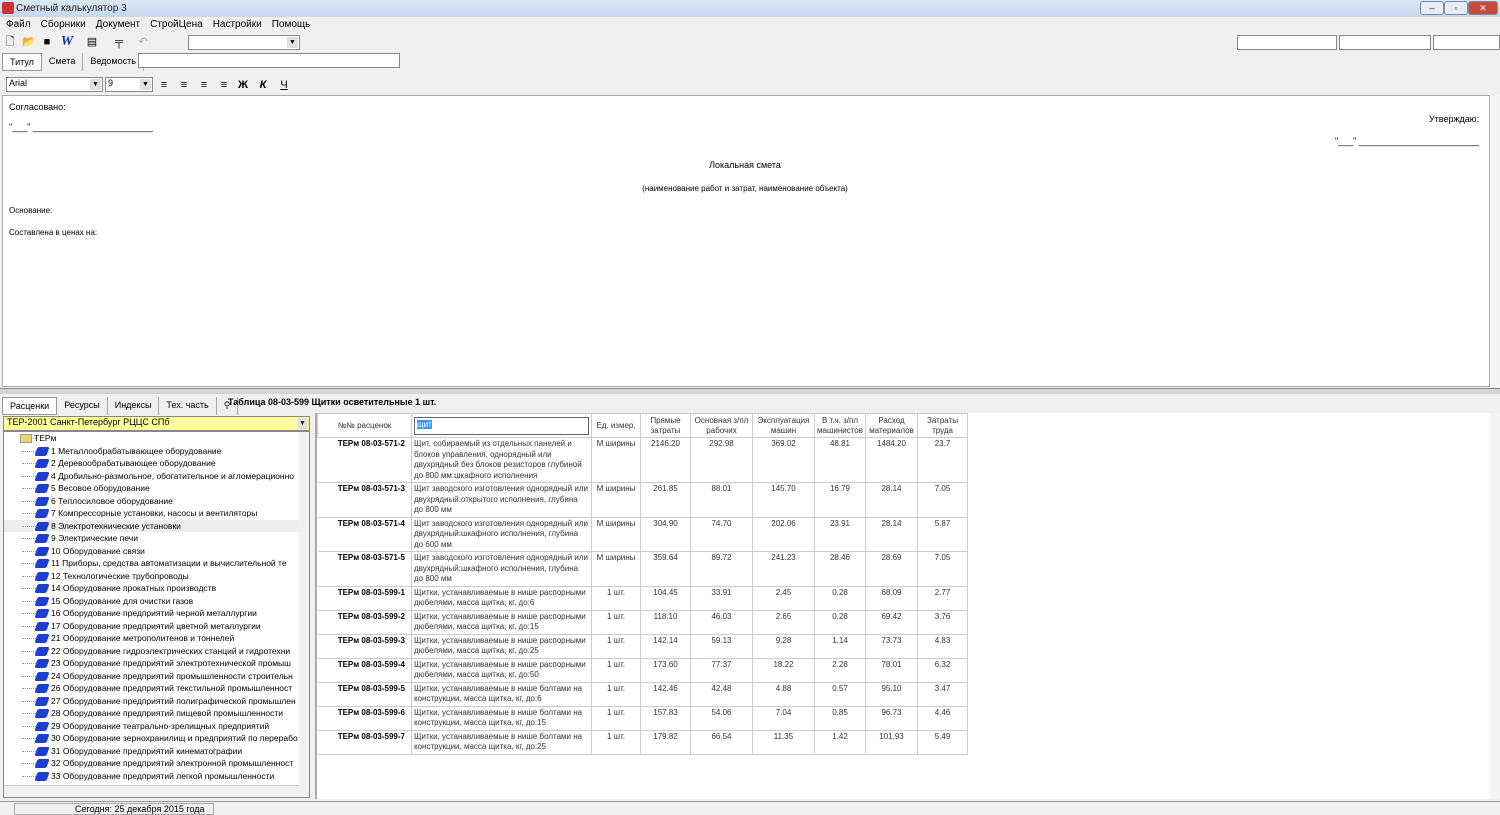 The image size is (1500, 815). I want to click on header-materials: Расход материалов, so click(891, 425).